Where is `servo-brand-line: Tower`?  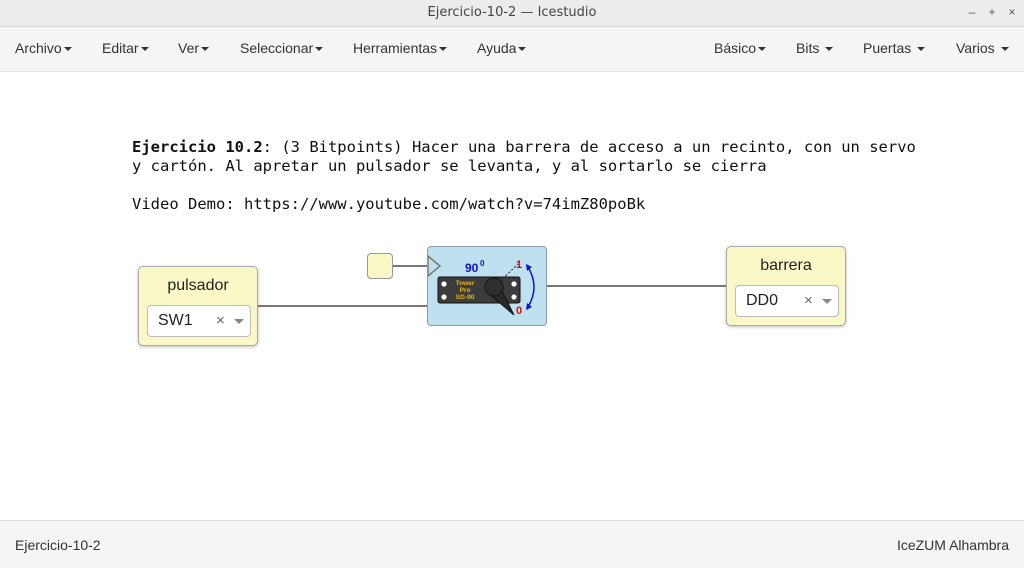
servo-brand-line: Tower is located at coordinates (465, 283).